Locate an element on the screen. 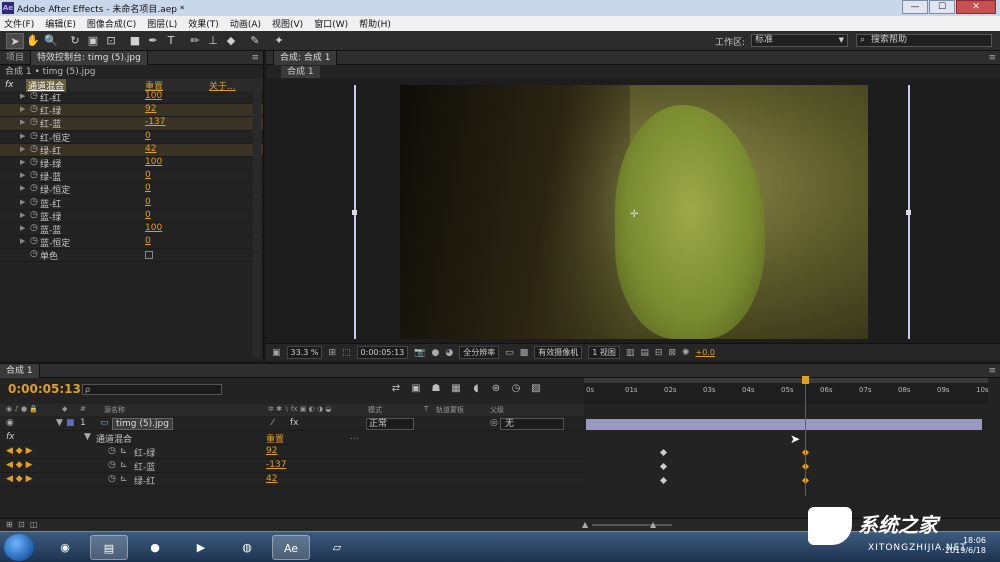  frame-blending-icon: ▦ is located at coordinates (456, 388).